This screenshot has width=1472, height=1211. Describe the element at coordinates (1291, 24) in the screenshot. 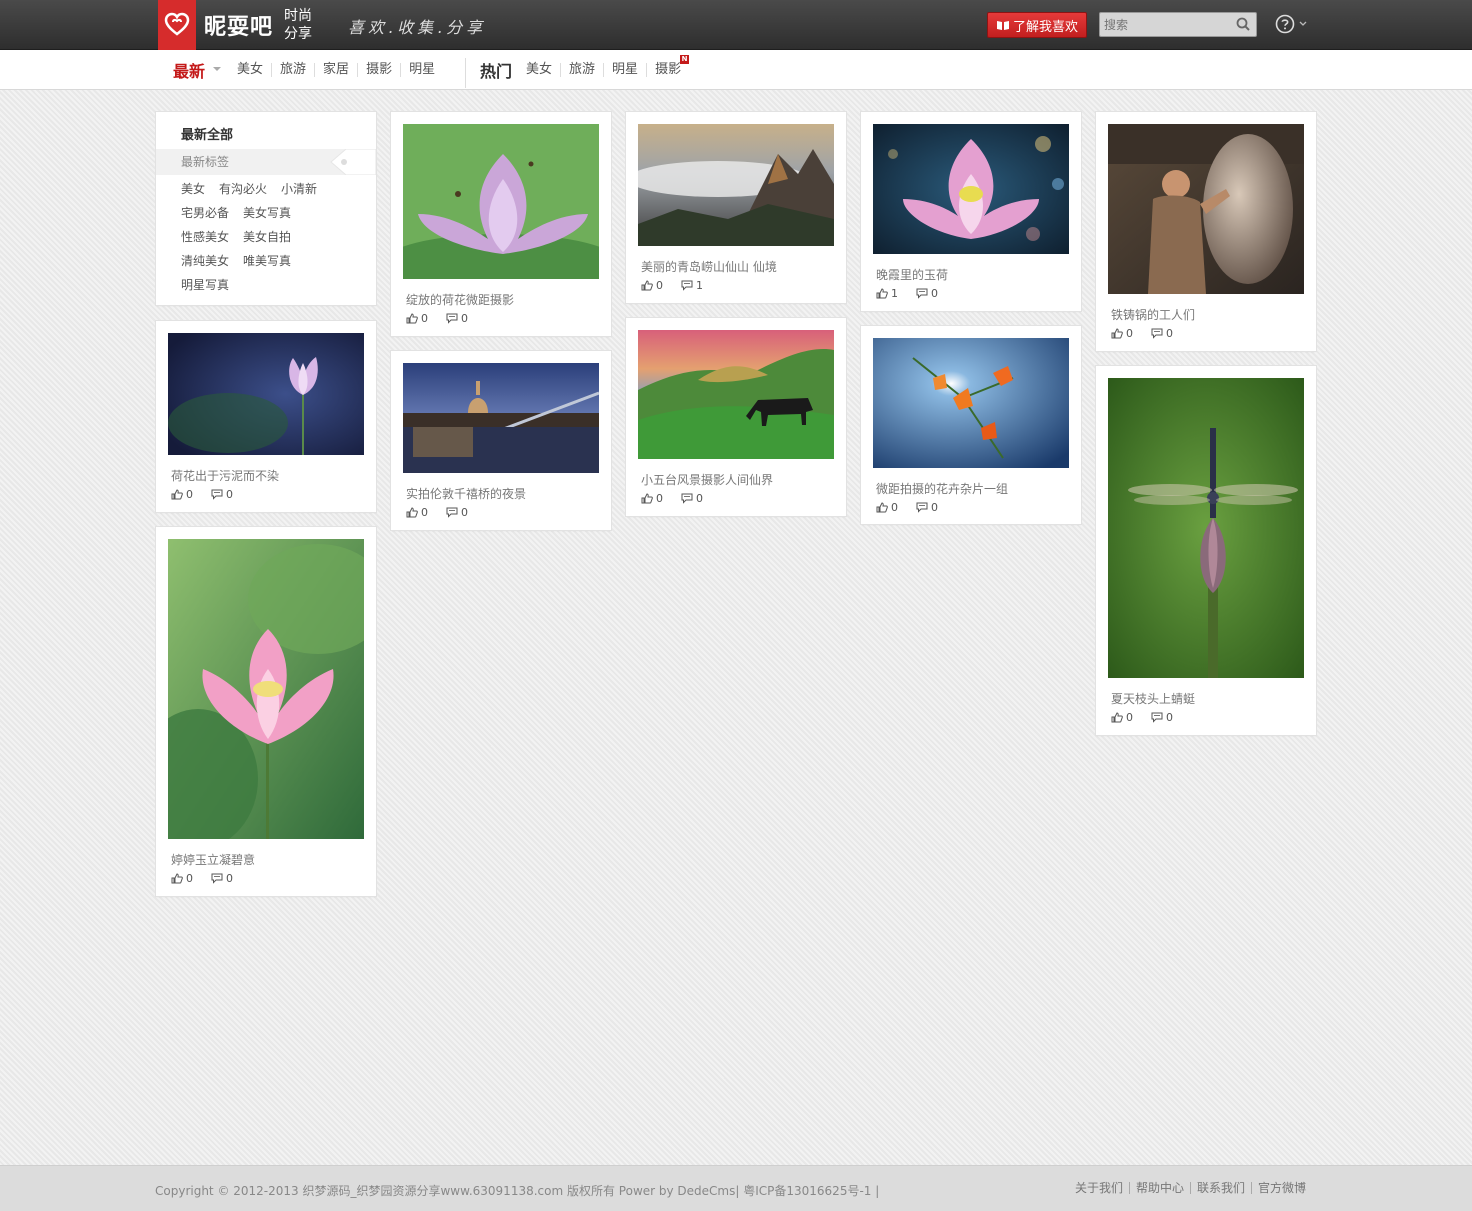

I see `help-menu` at that location.